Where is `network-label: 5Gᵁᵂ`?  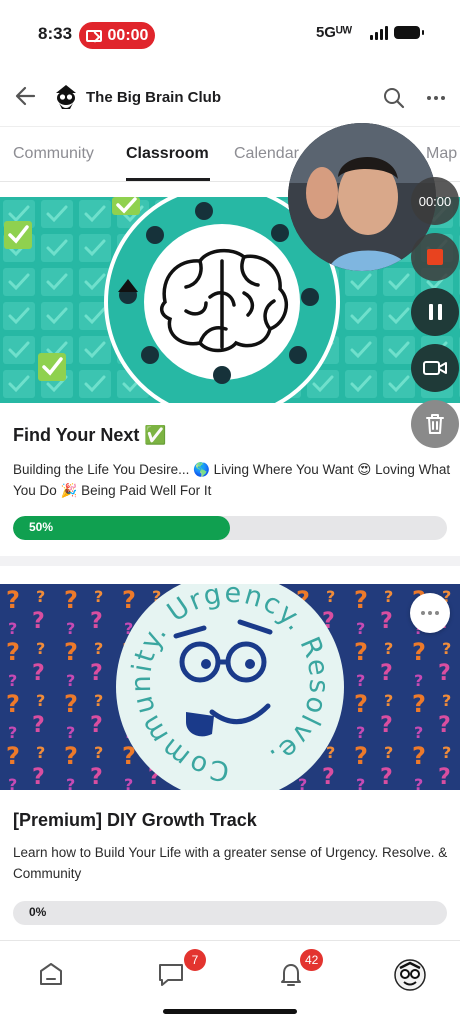 network-label: 5Gᵁᵂ is located at coordinates (333, 32).